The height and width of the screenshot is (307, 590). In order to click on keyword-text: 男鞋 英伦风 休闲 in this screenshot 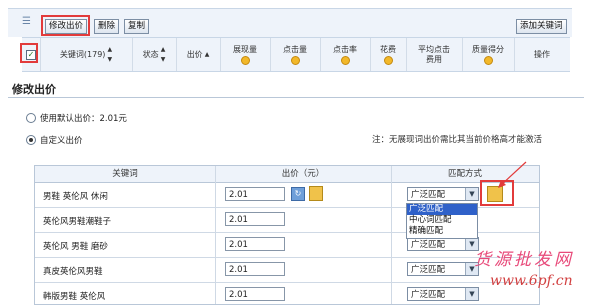, I will do `click(75, 197)`.